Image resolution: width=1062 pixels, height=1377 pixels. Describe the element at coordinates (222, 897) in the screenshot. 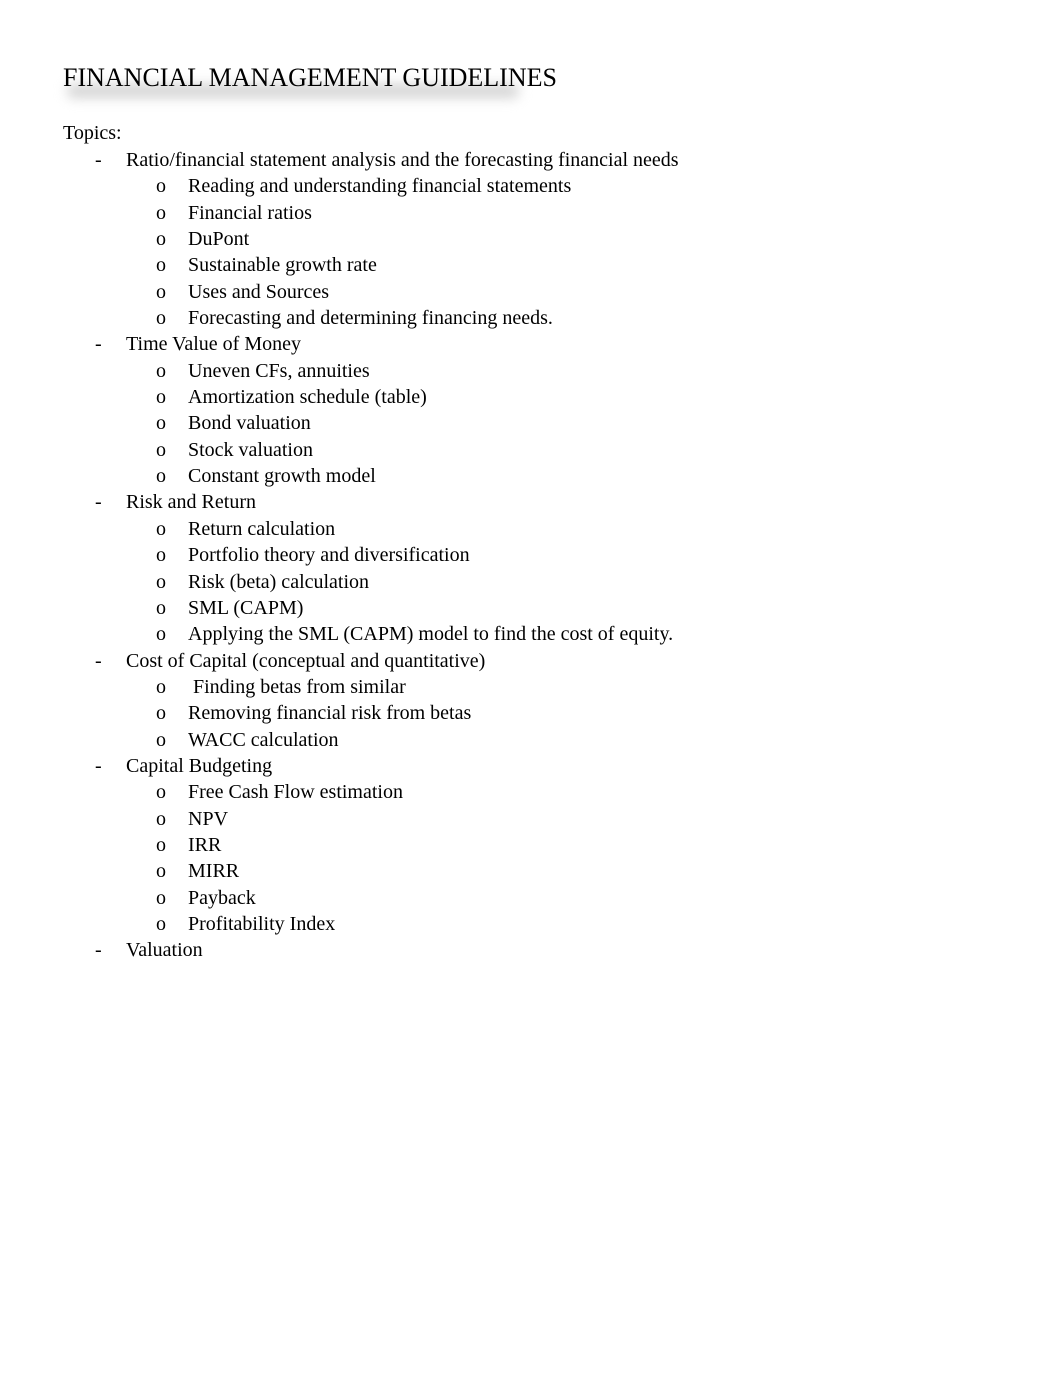

I see `subtopic-label: Payback` at that location.